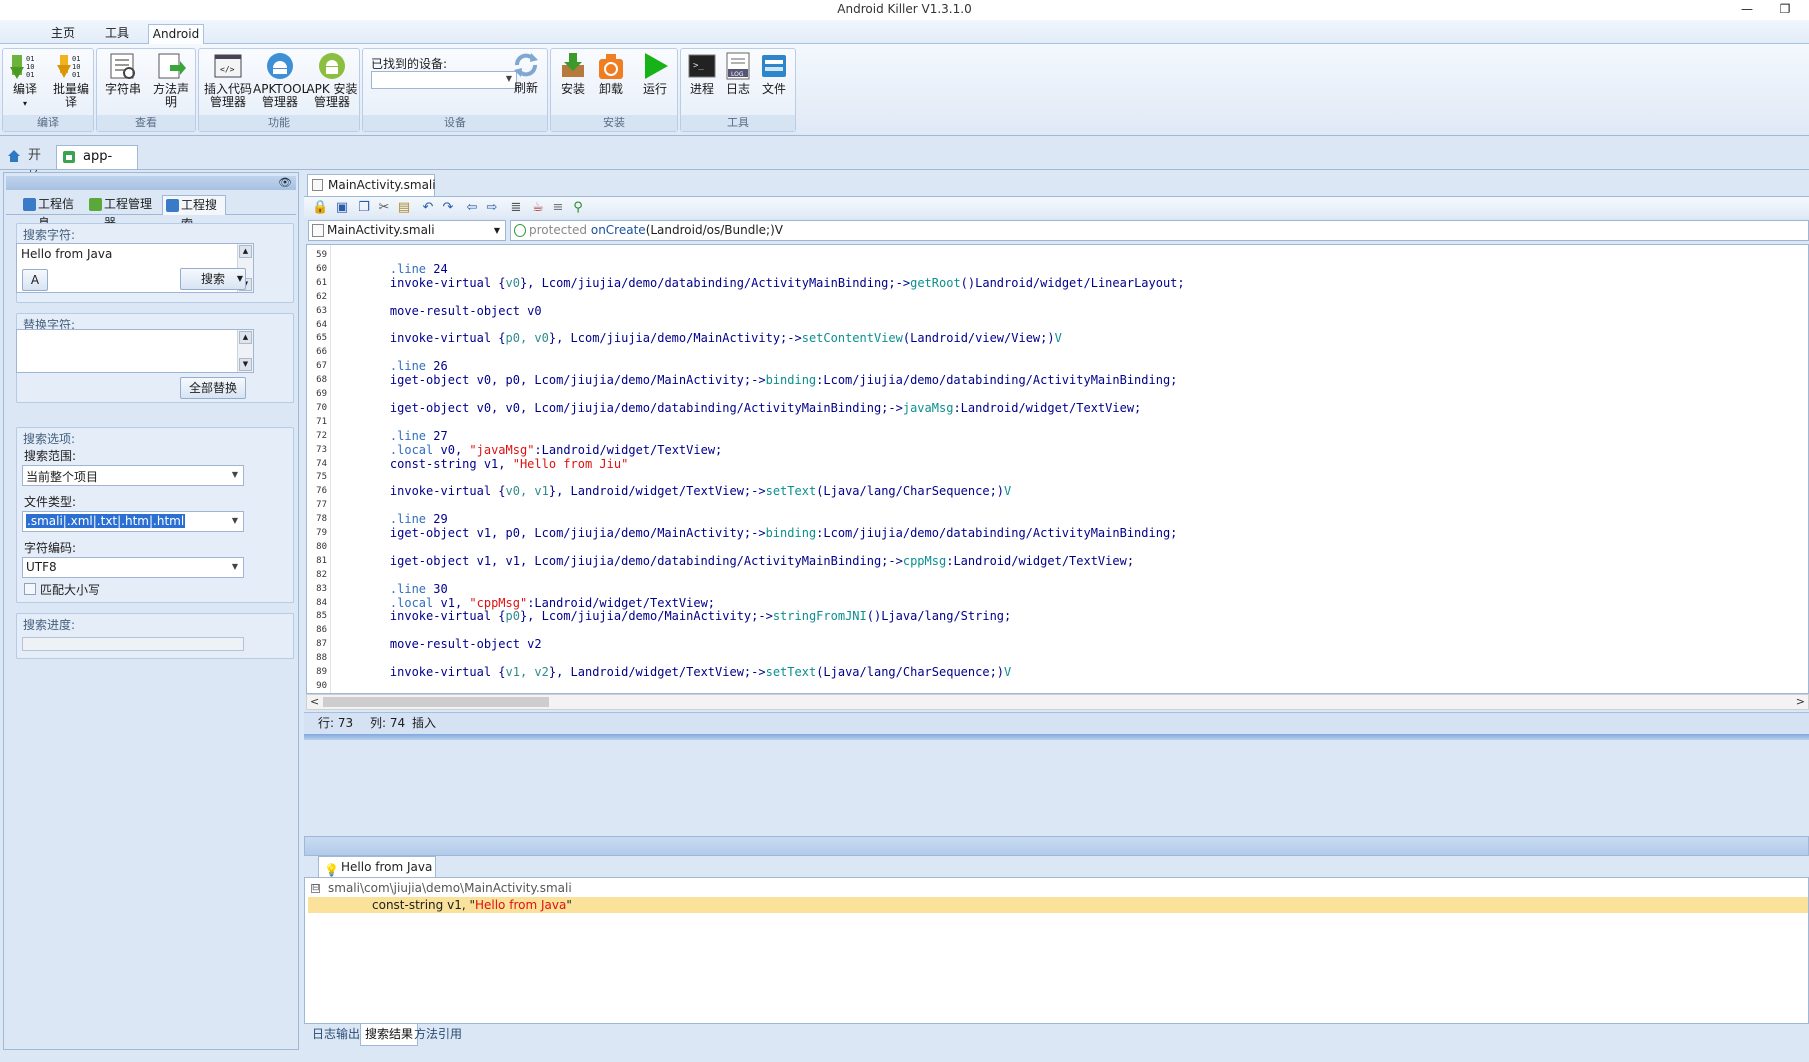 The height and width of the screenshot is (1062, 1809). Describe the element at coordinates (438, 1035) in the screenshot. I see `tab-method-references: 方法引用` at that location.